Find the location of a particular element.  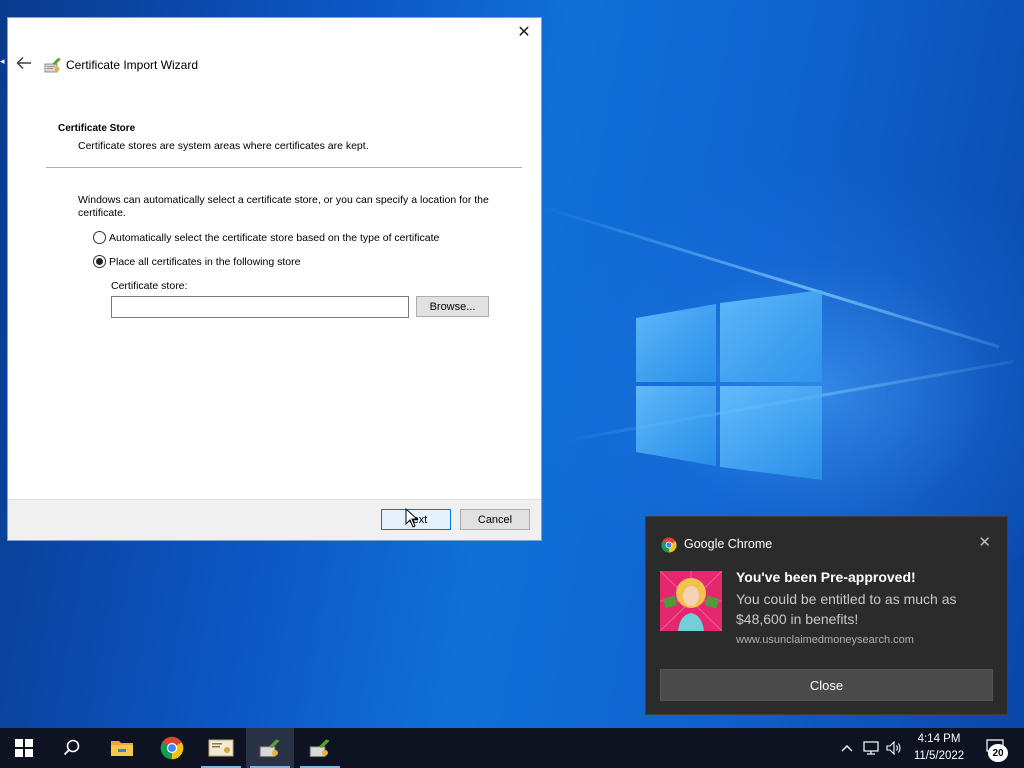

notification-source-url: www.usunclaimedmoneysearch.com is located at coordinates (825, 640).